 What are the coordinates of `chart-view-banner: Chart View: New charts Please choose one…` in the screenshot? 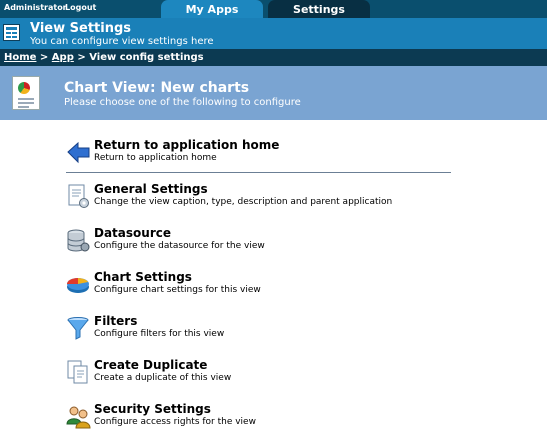 It's located at (273, 93).